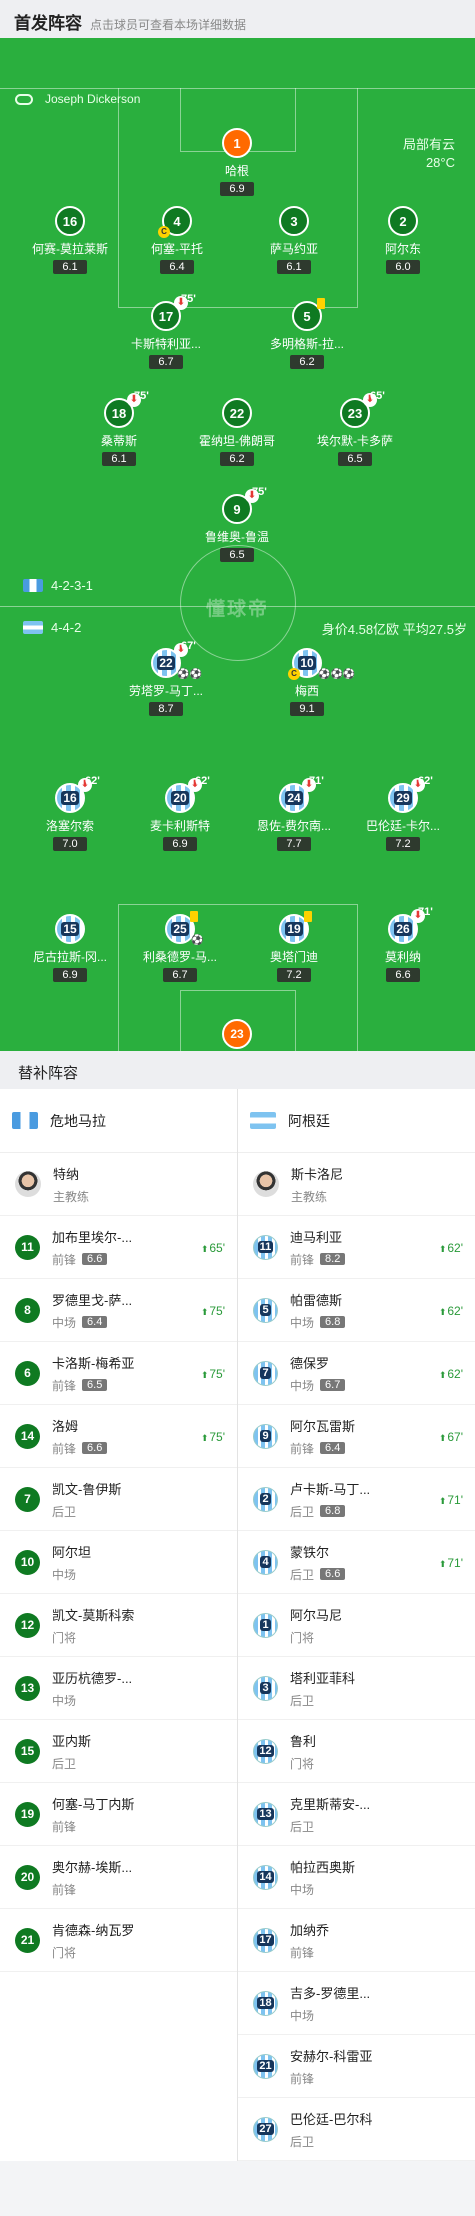 The width and height of the screenshot is (475, 2216). Describe the element at coordinates (70, 267) in the screenshot. I see `player-rating: 6.1` at that location.